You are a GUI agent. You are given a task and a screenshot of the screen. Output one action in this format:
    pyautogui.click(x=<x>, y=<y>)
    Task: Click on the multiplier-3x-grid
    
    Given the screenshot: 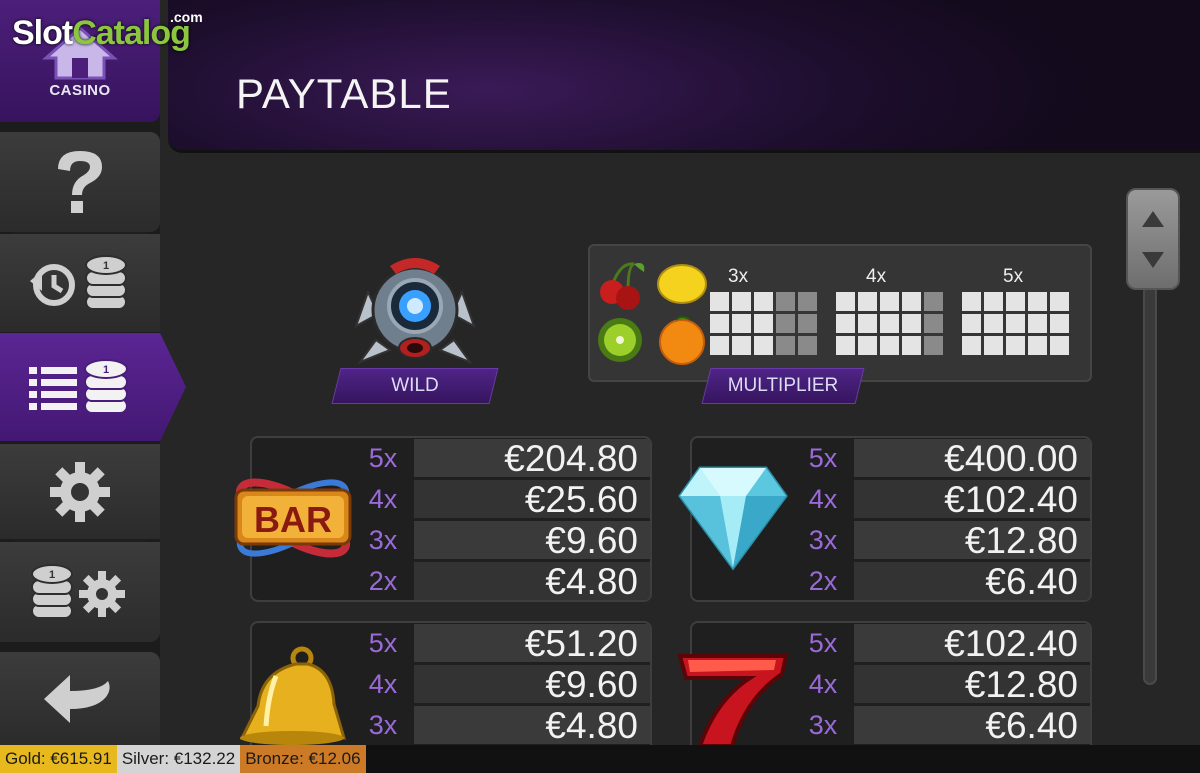 What is the action you would take?
    pyautogui.click(x=763, y=323)
    